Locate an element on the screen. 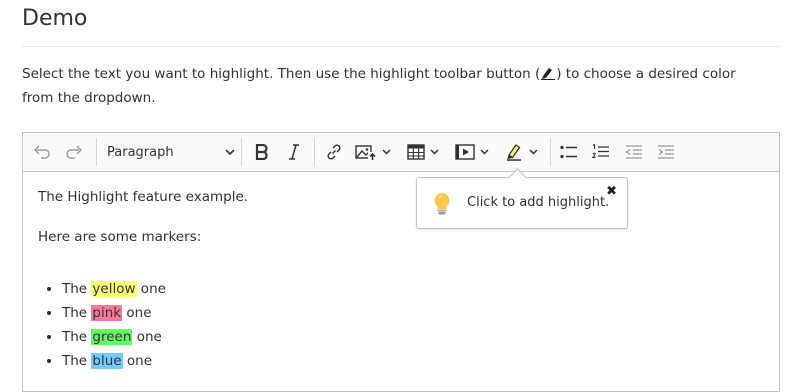 The height and width of the screenshot is (392, 791). link-button is located at coordinates (334, 152).